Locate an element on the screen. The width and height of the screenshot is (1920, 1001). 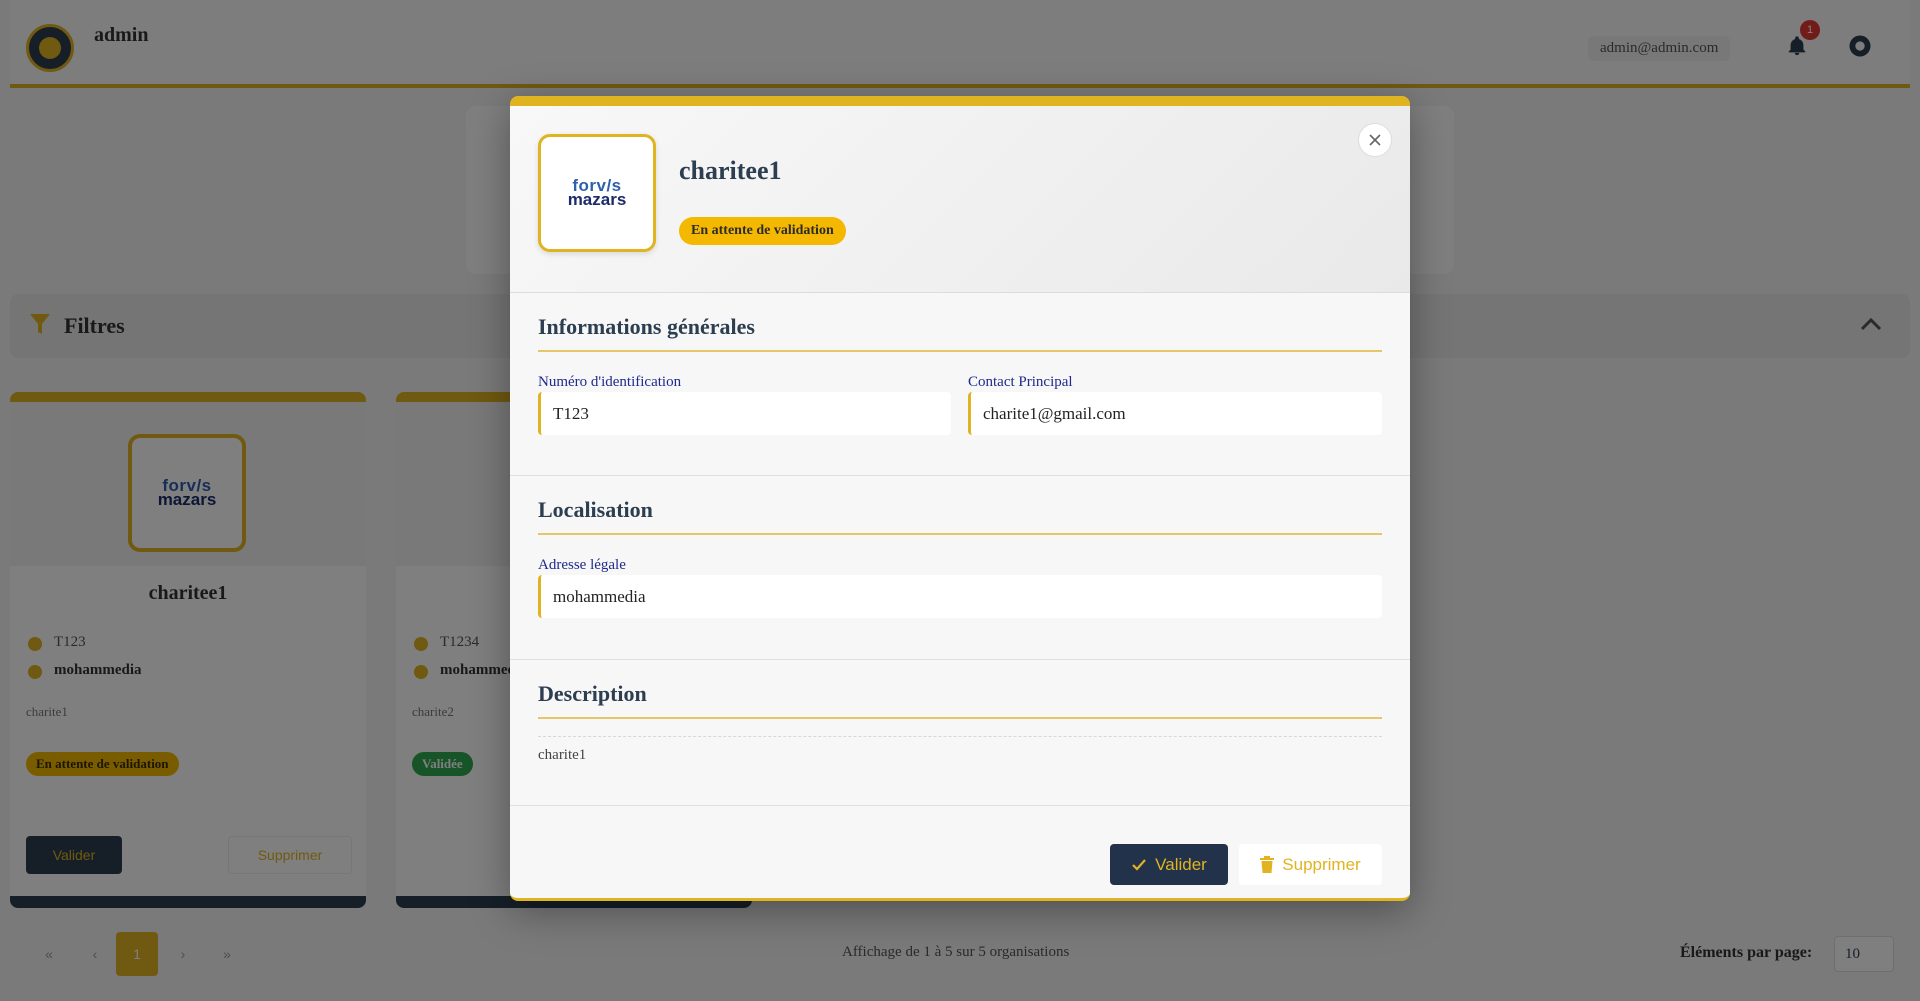
id-value: T123 is located at coordinates (744, 413).